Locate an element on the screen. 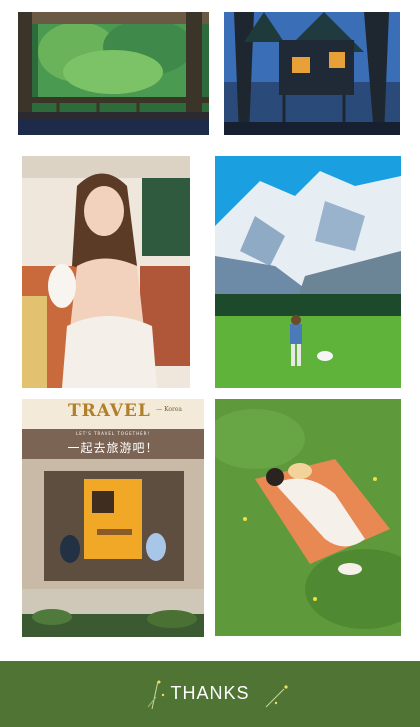 The height and width of the screenshot is (727, 420). illustration-pavilion-forest is located at coordinates (113, 73).